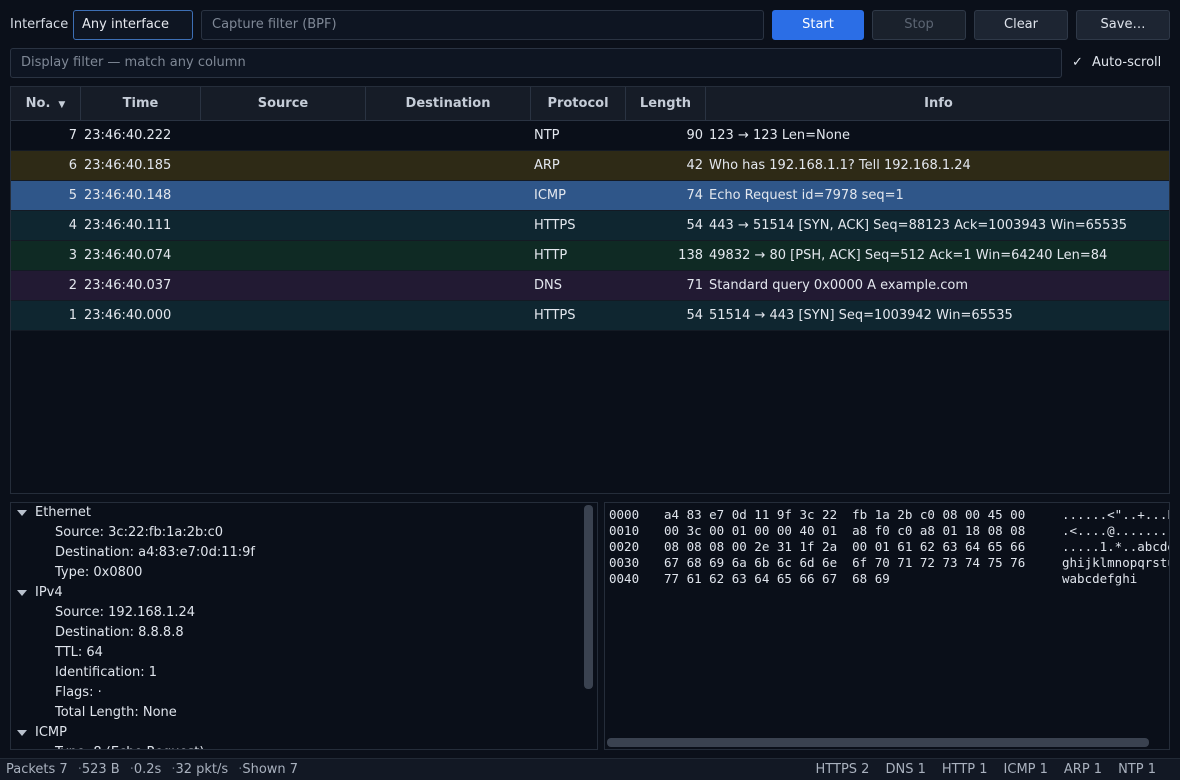 The image size is (1180, 780). I want to click on interface-label: Interface, so click(39, 24).